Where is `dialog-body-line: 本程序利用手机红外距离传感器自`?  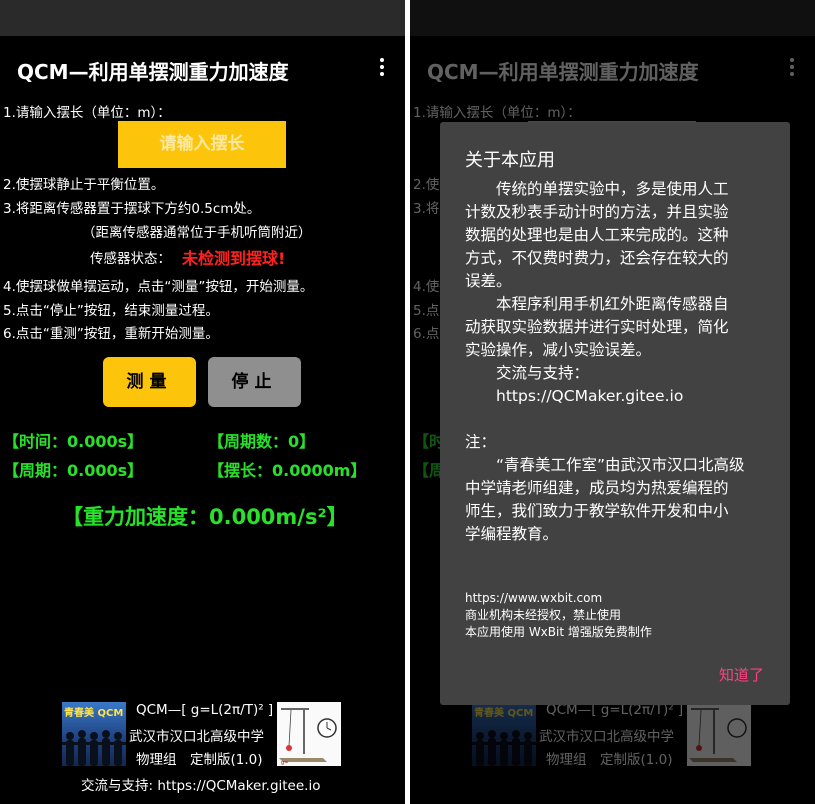
dialog-body-line: 本程序利用手机红外距离传感器自 is located at coordinates (597, 304).